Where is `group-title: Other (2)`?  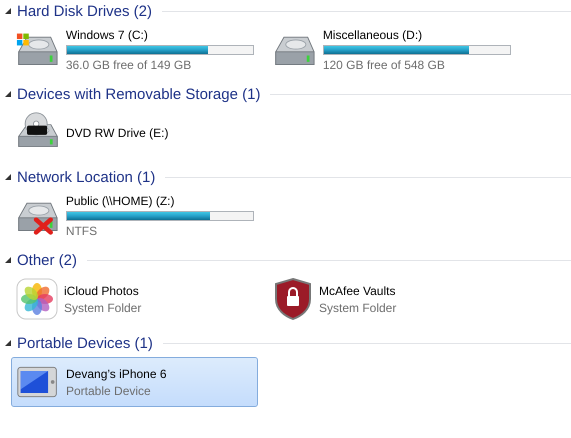 group-title: Other (2) is located at coordinates (47, 260).